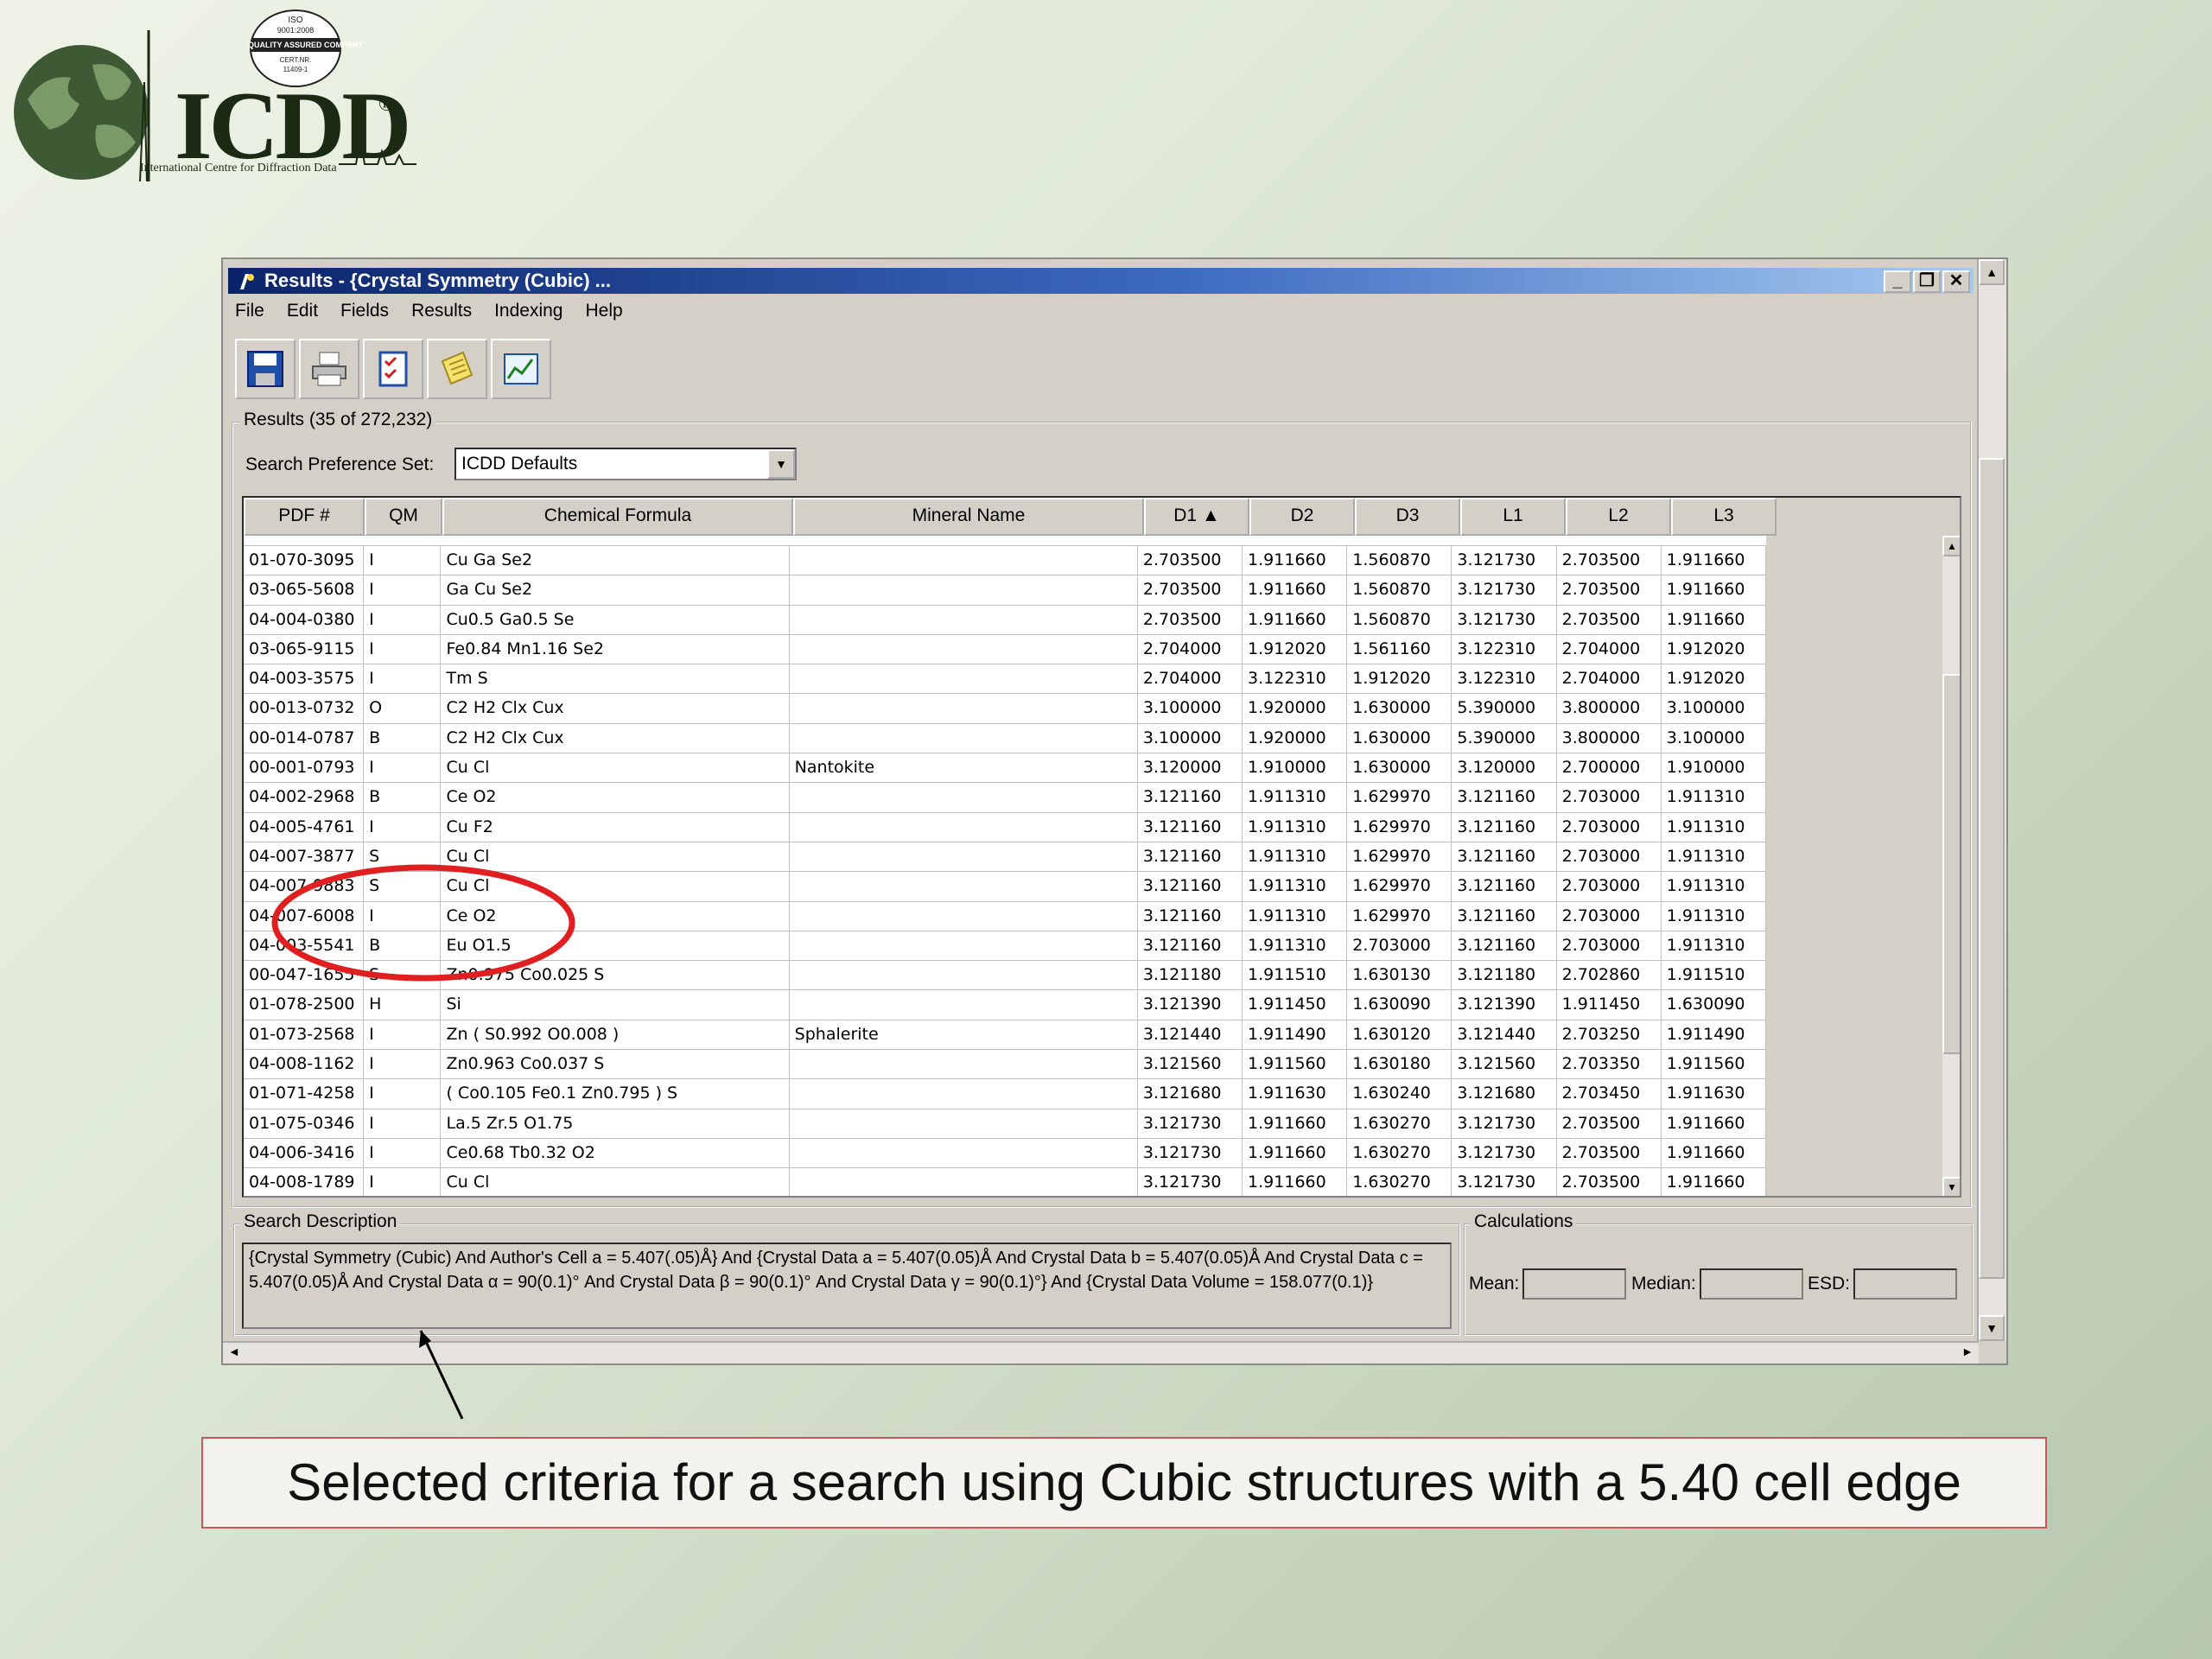 Image resolution: width=2212 pixels, height=1659 pixels. I want to click on scroll-down-icon: ▼, so click(1951, 1186).